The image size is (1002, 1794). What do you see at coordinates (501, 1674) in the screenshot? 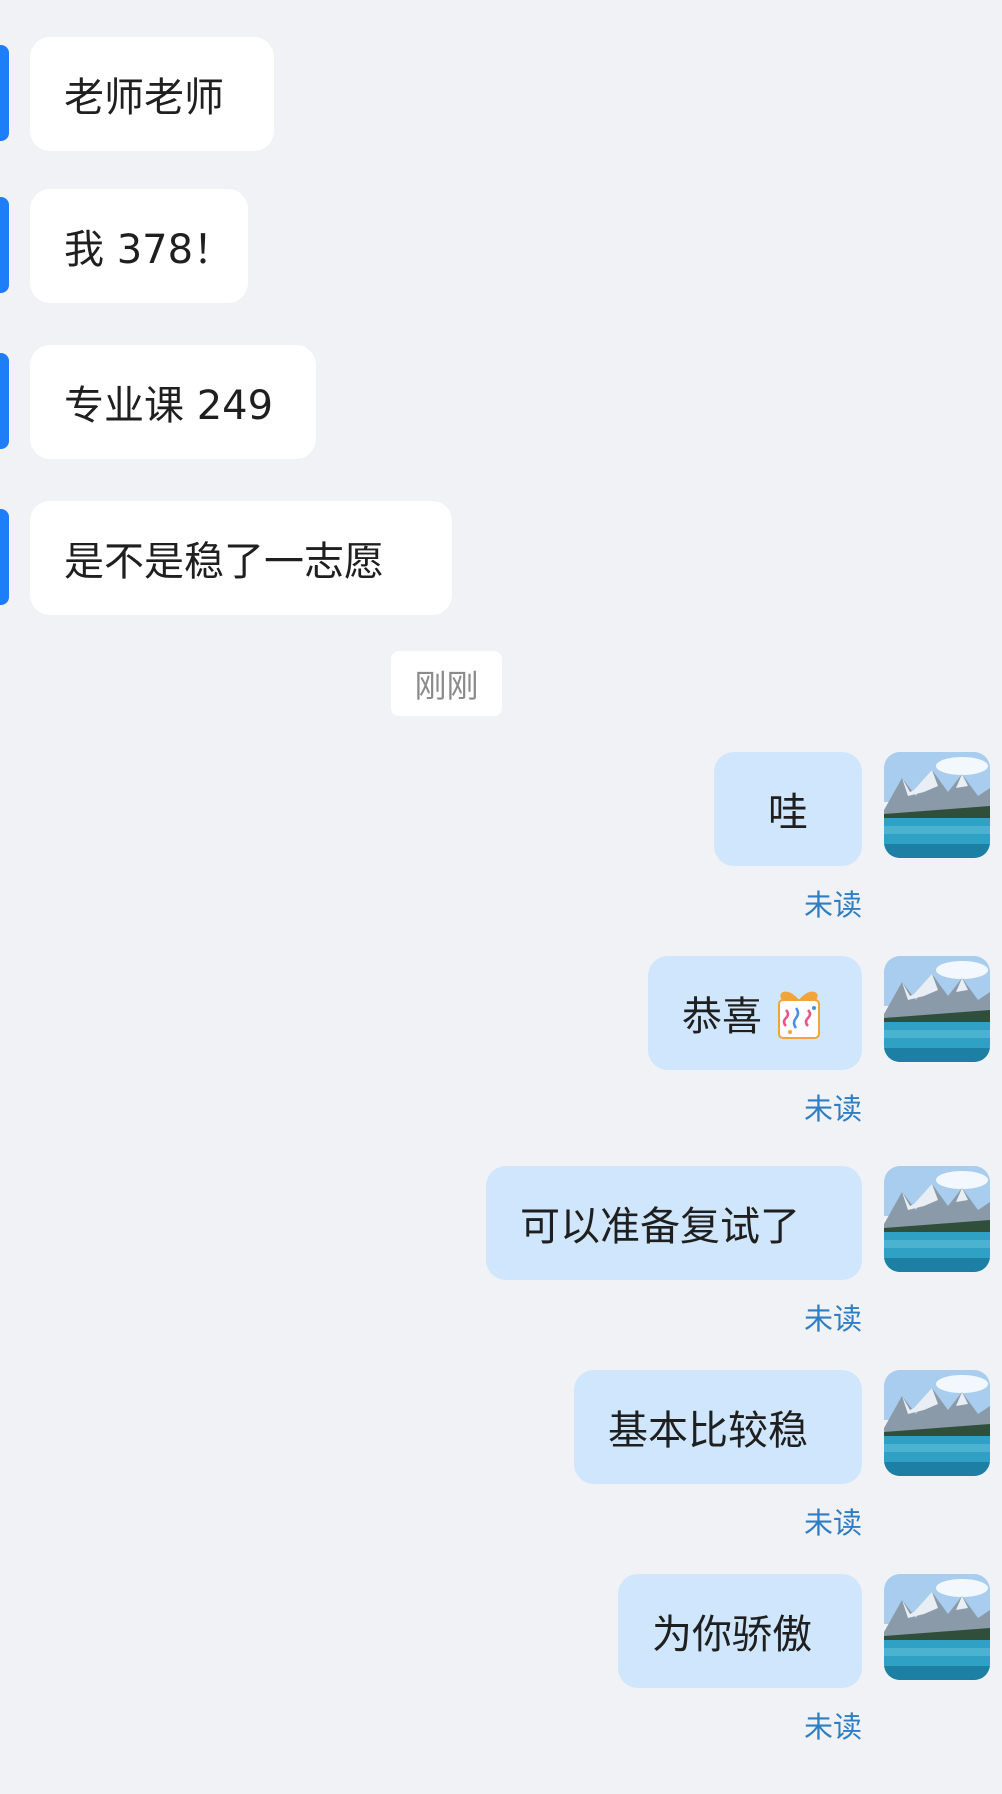
I see `message-row-outgoing: 为你骄傲 未读` at bounding box center [501, 1674].